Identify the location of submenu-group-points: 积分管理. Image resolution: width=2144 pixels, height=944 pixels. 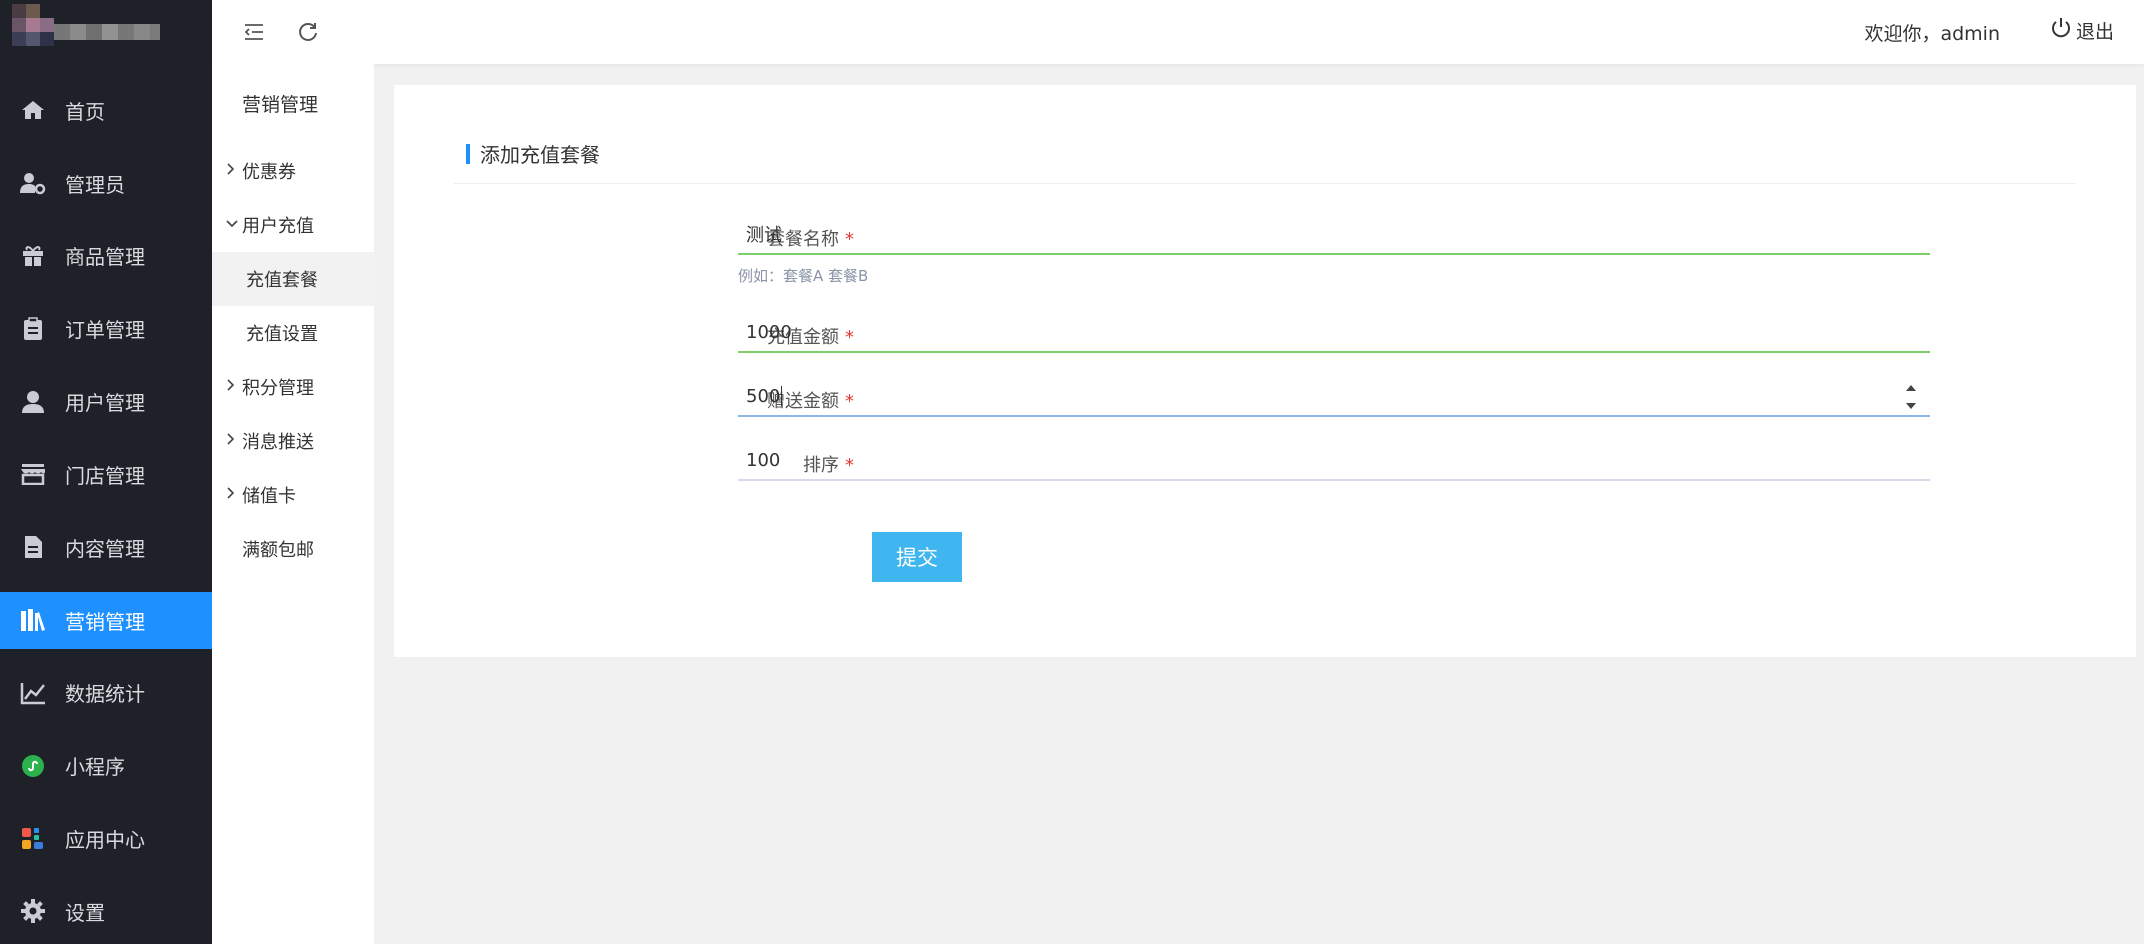
(293, 387).